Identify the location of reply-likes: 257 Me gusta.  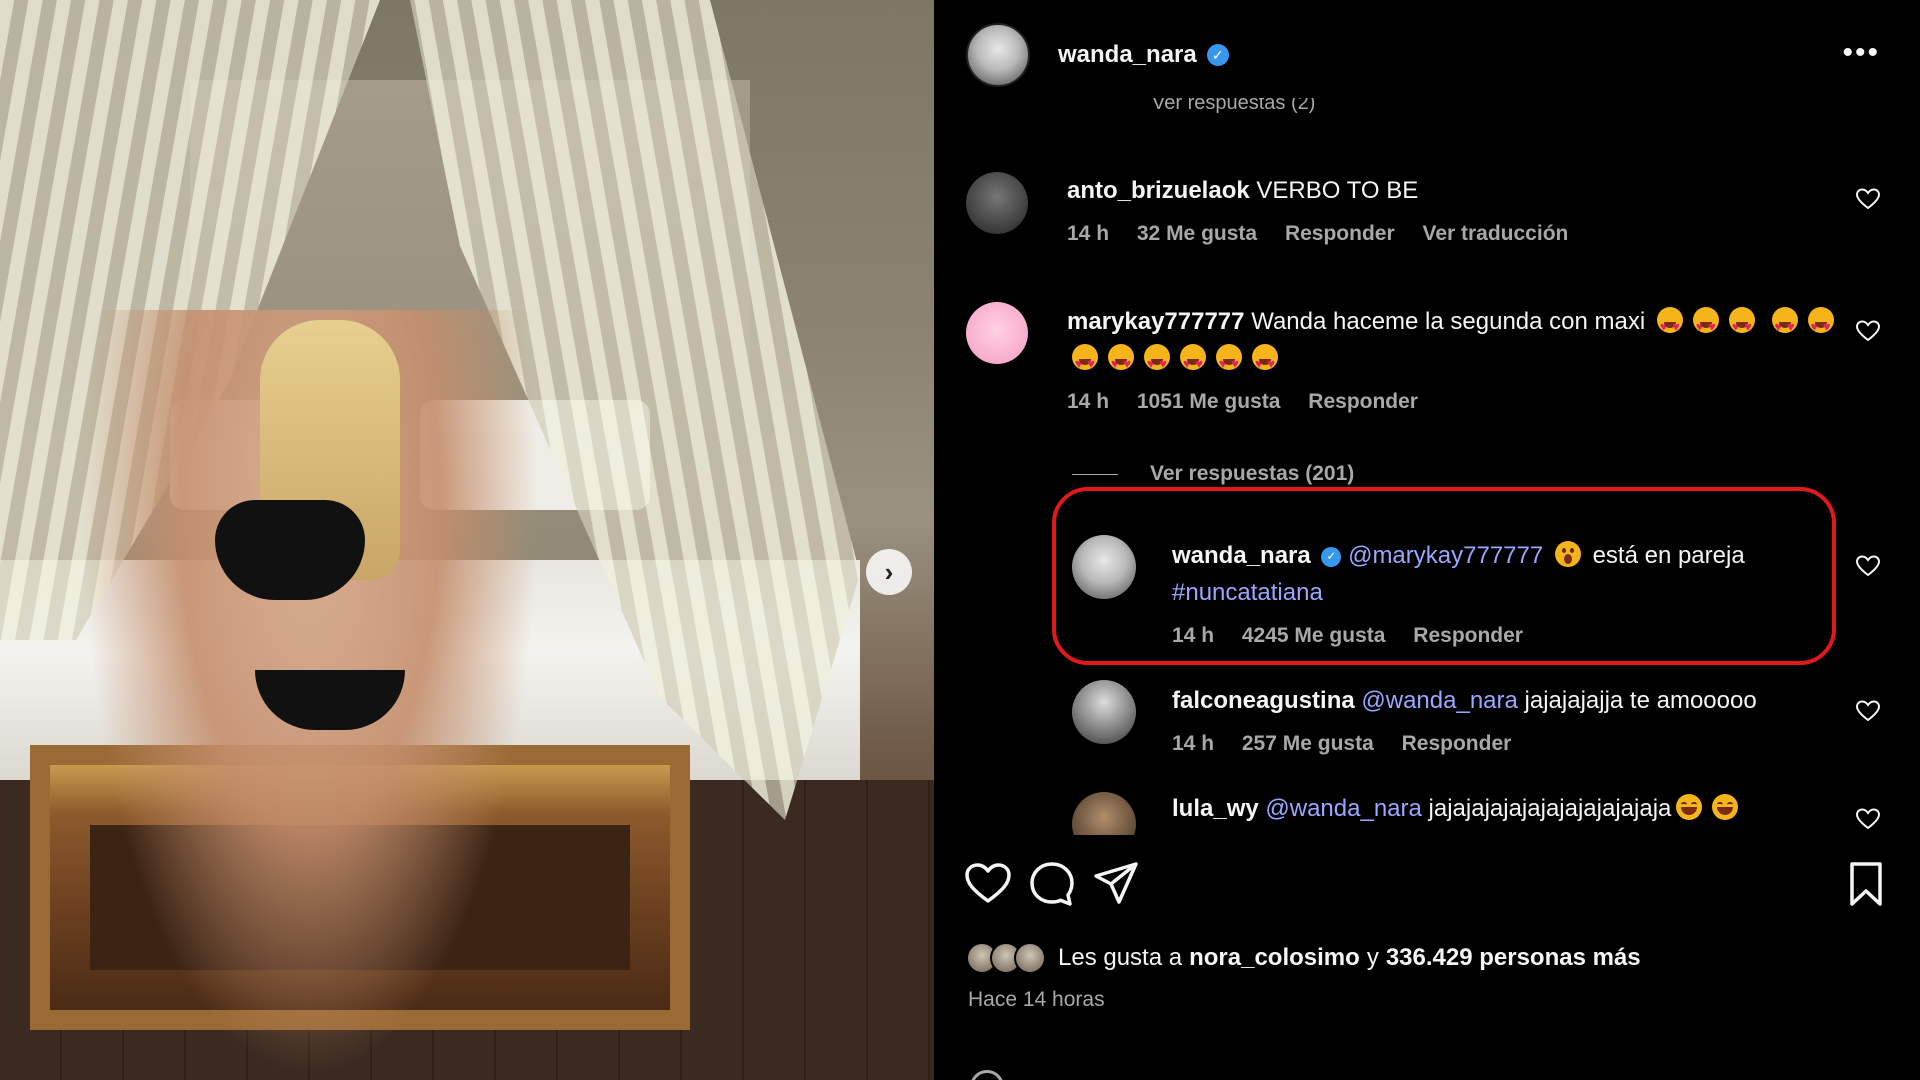
(1308, 743).